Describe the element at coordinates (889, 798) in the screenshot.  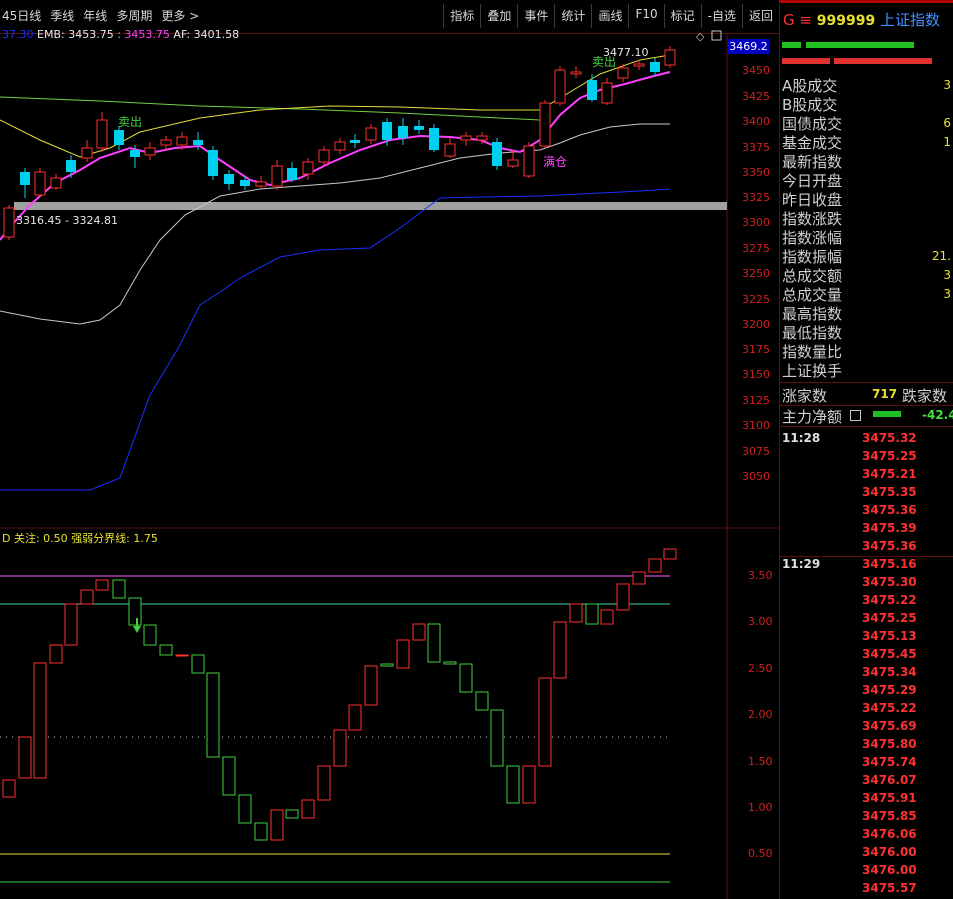
I see `tick-price: 3475.91` at that location.